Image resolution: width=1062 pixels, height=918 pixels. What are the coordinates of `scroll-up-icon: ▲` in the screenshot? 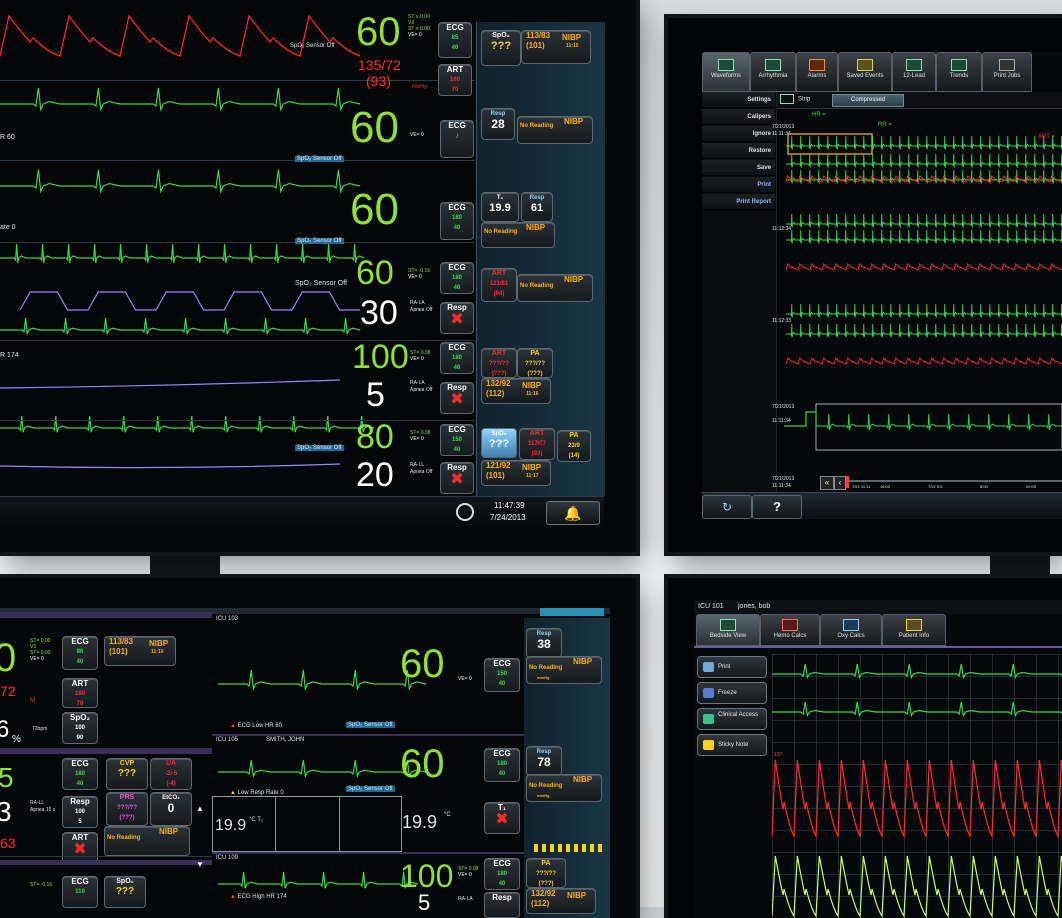 It's located at (201, 810).